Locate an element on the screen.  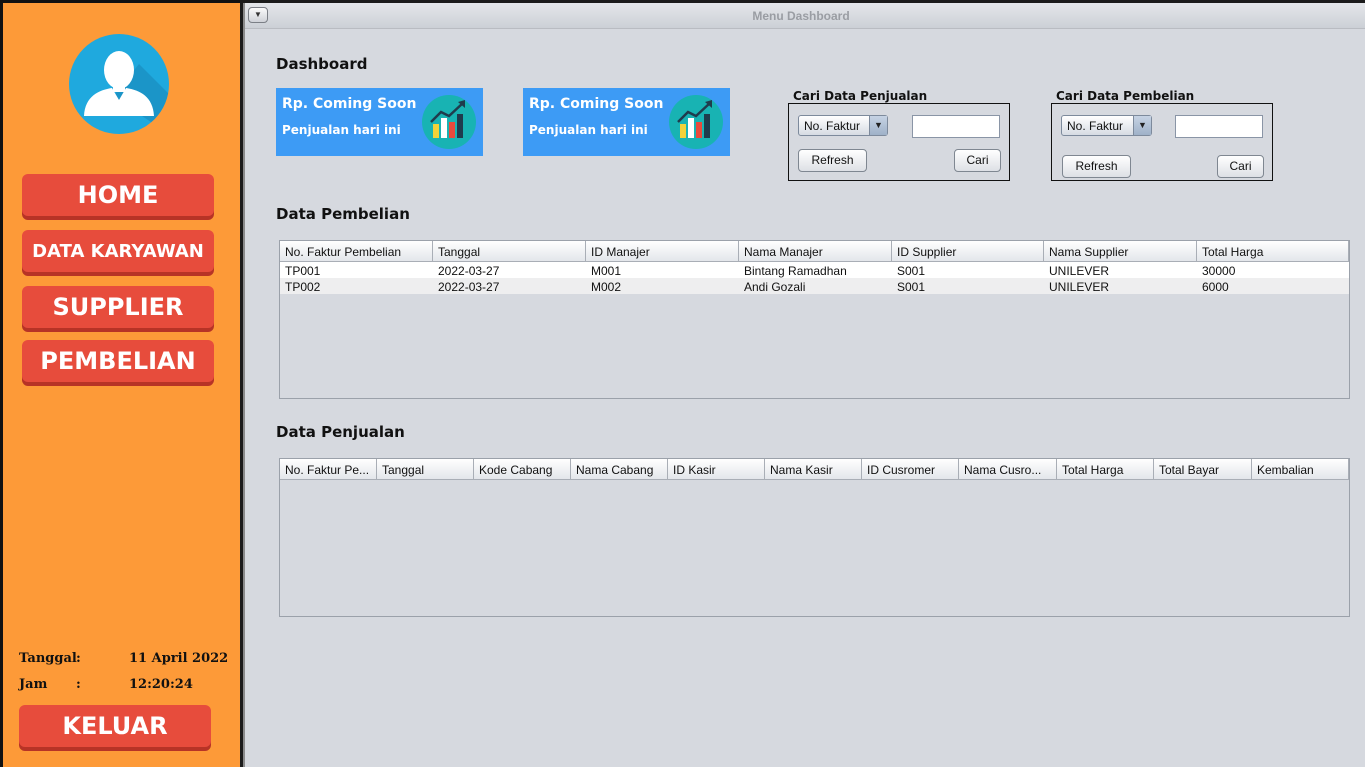
penjualan-filter-value: No. Faktur is located at coordinates (832, 126).